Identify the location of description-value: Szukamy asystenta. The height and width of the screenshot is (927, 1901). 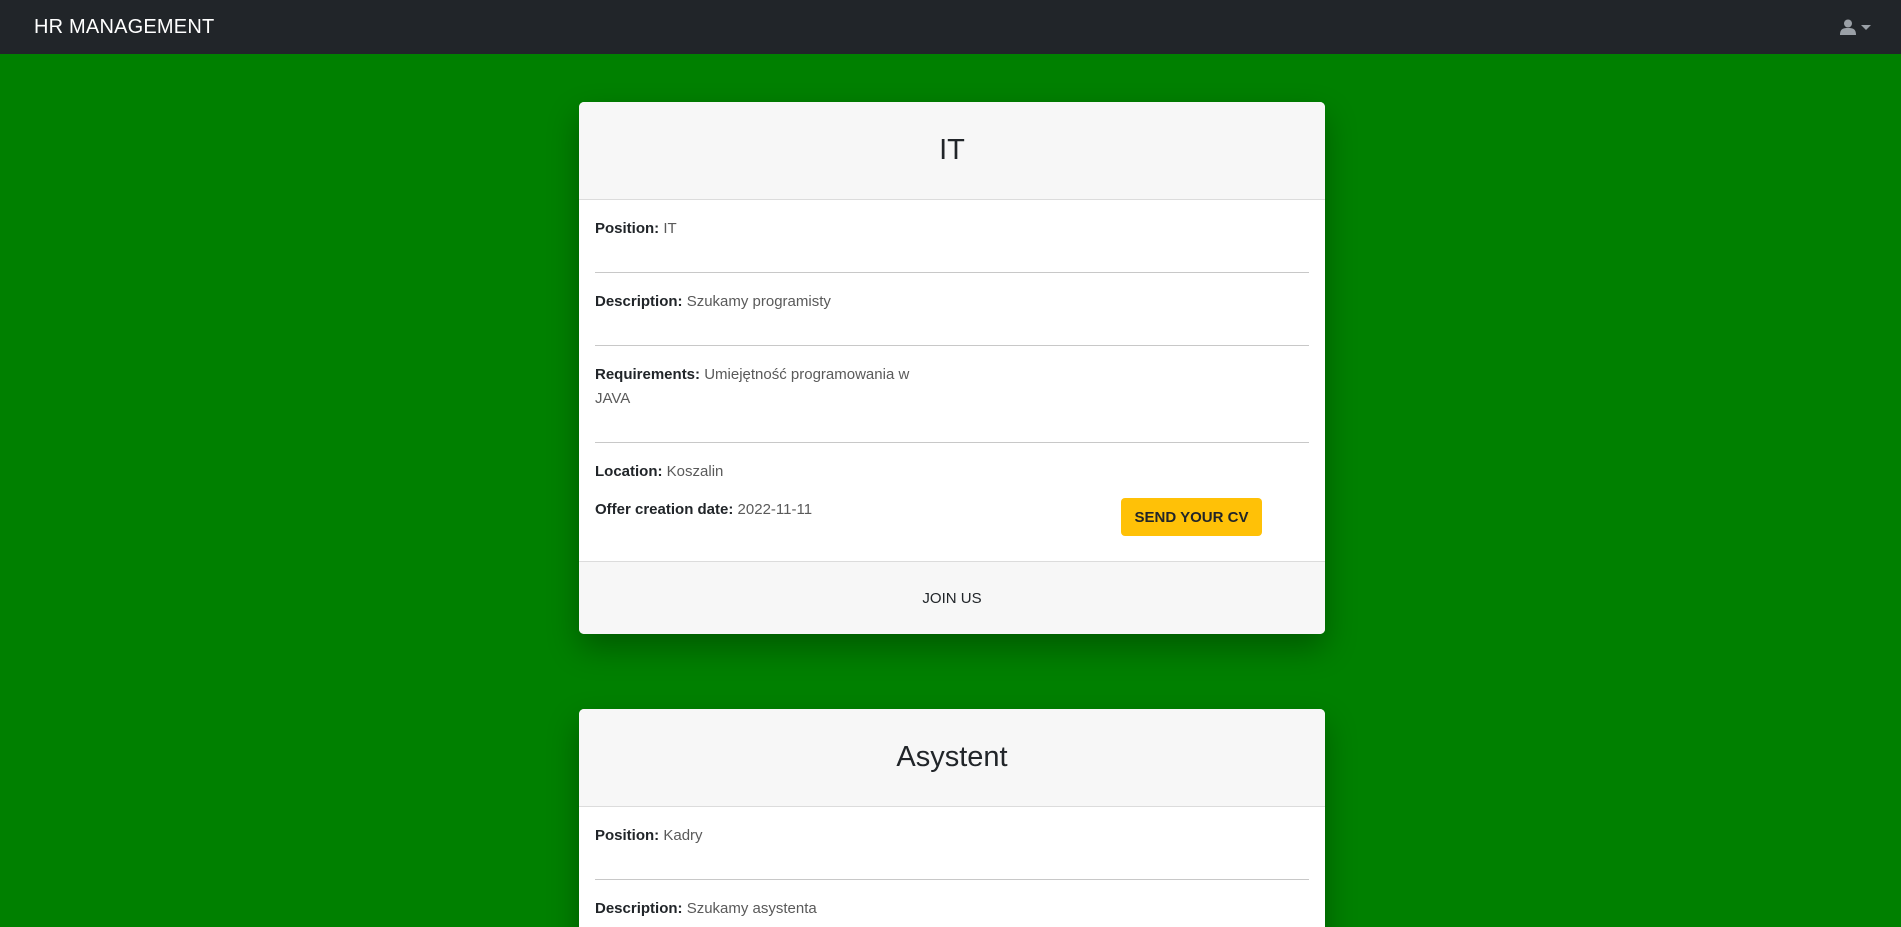
(751, 908).